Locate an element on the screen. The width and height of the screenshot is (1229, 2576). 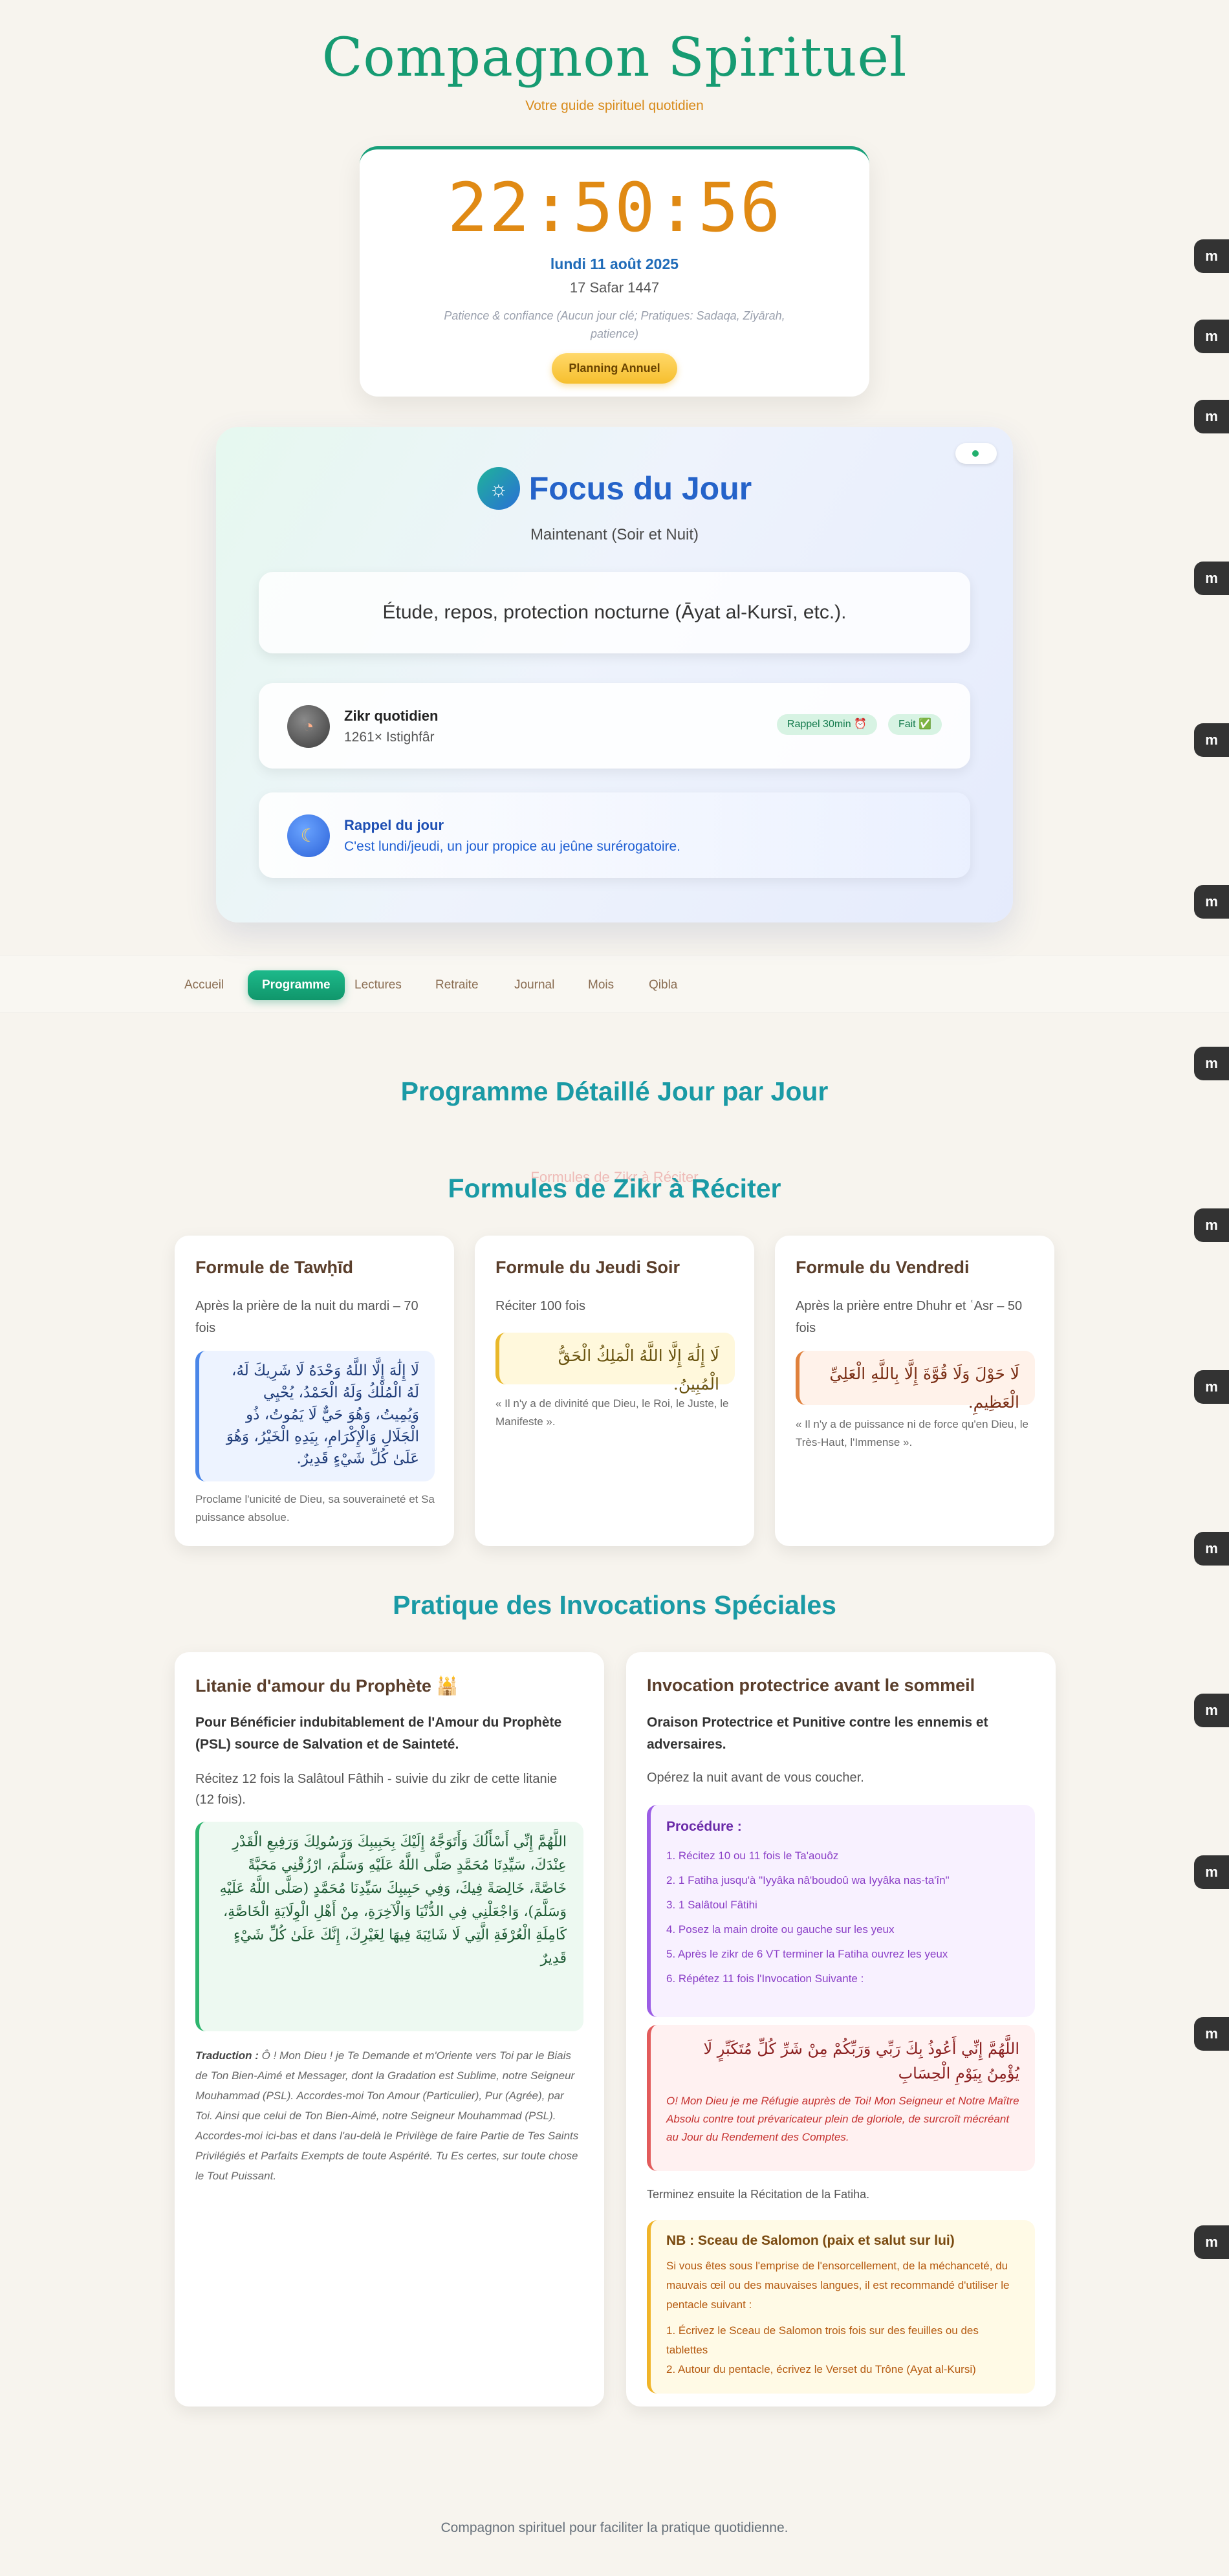
programme-title: Programme Détaillé Jour par Jour is located at coordinates (614, 1091).